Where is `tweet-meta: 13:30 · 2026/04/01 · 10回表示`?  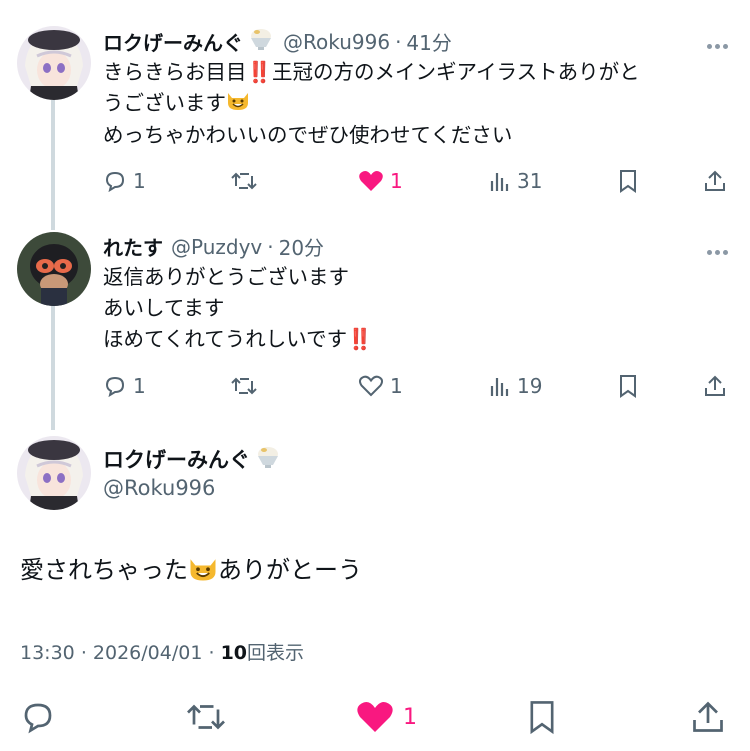 tweet-meta: 13:30 · 2026/04/01 · 10回表示 is located at coordinates (162, 653).